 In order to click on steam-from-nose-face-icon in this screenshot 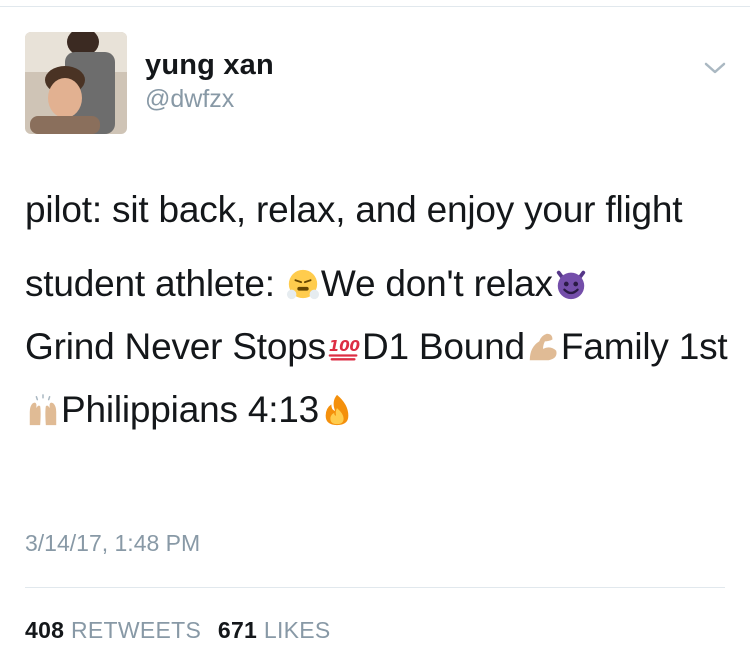, I will do `click(302, 284)`.